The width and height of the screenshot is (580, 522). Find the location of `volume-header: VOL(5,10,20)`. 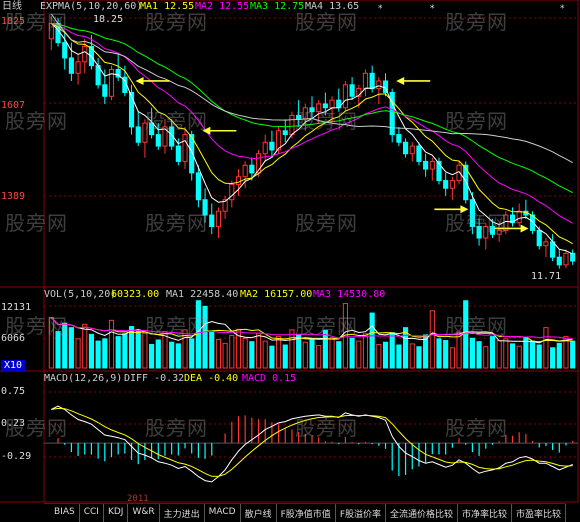

volume-header: VOL(5,10,20) is located at coordinates (80, 294).